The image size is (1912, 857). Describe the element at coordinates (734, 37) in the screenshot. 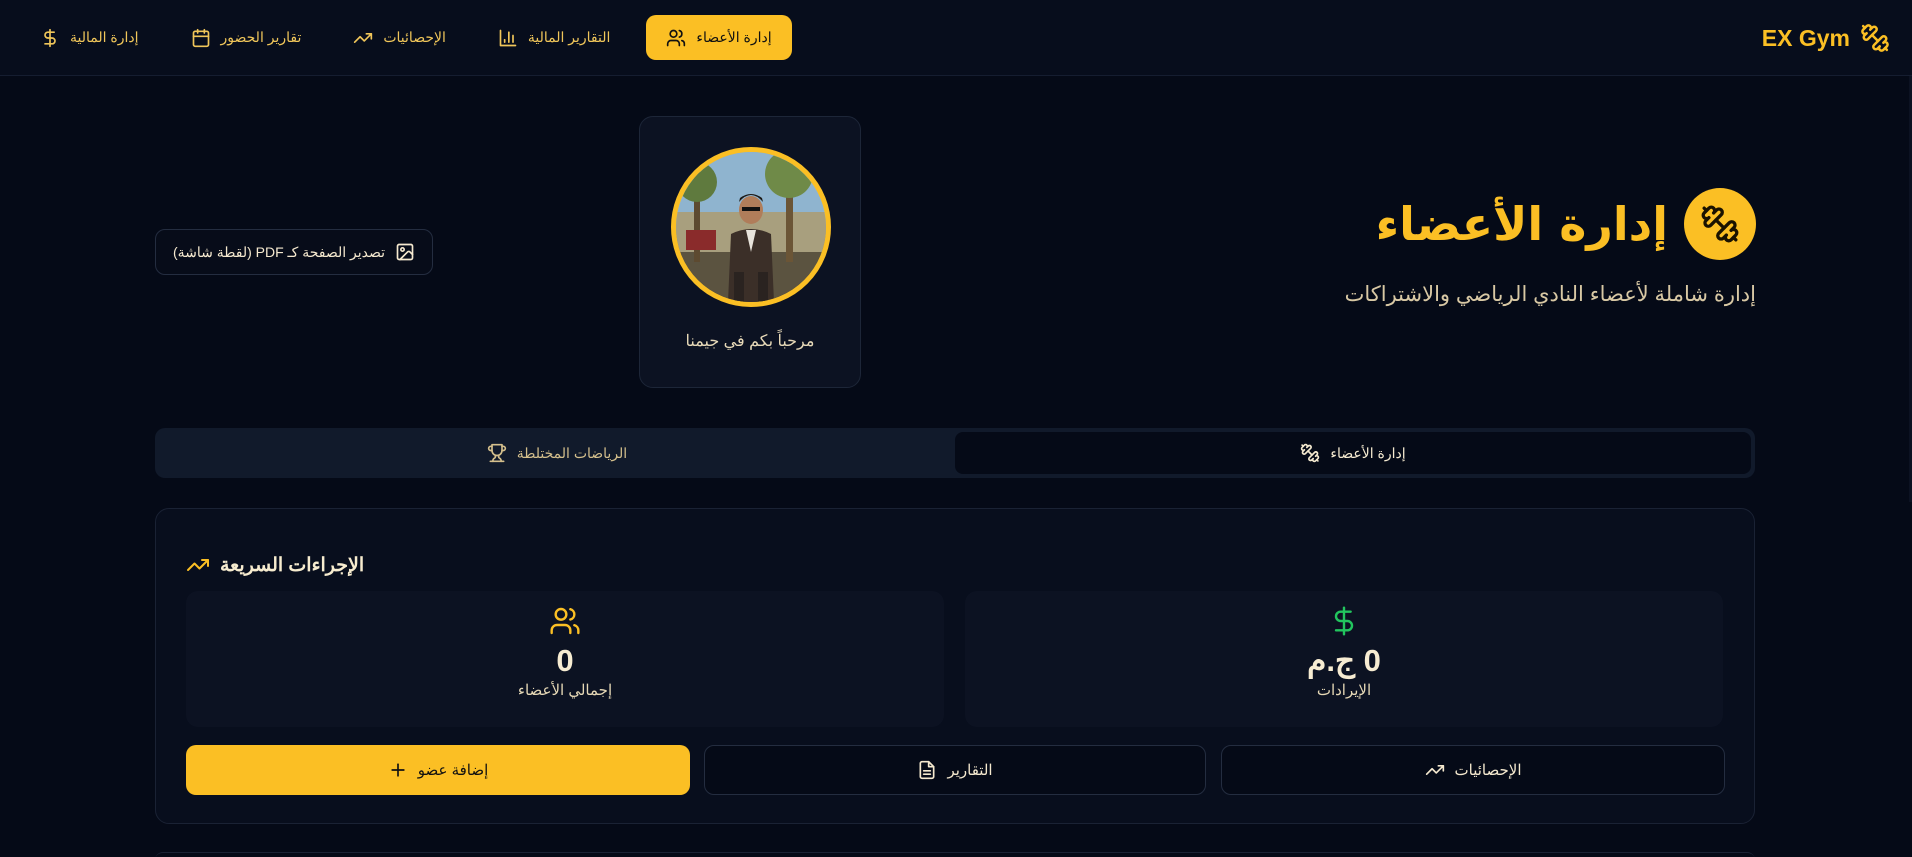

I see `nav-item-label: إدارة الأعضاء` at that location.